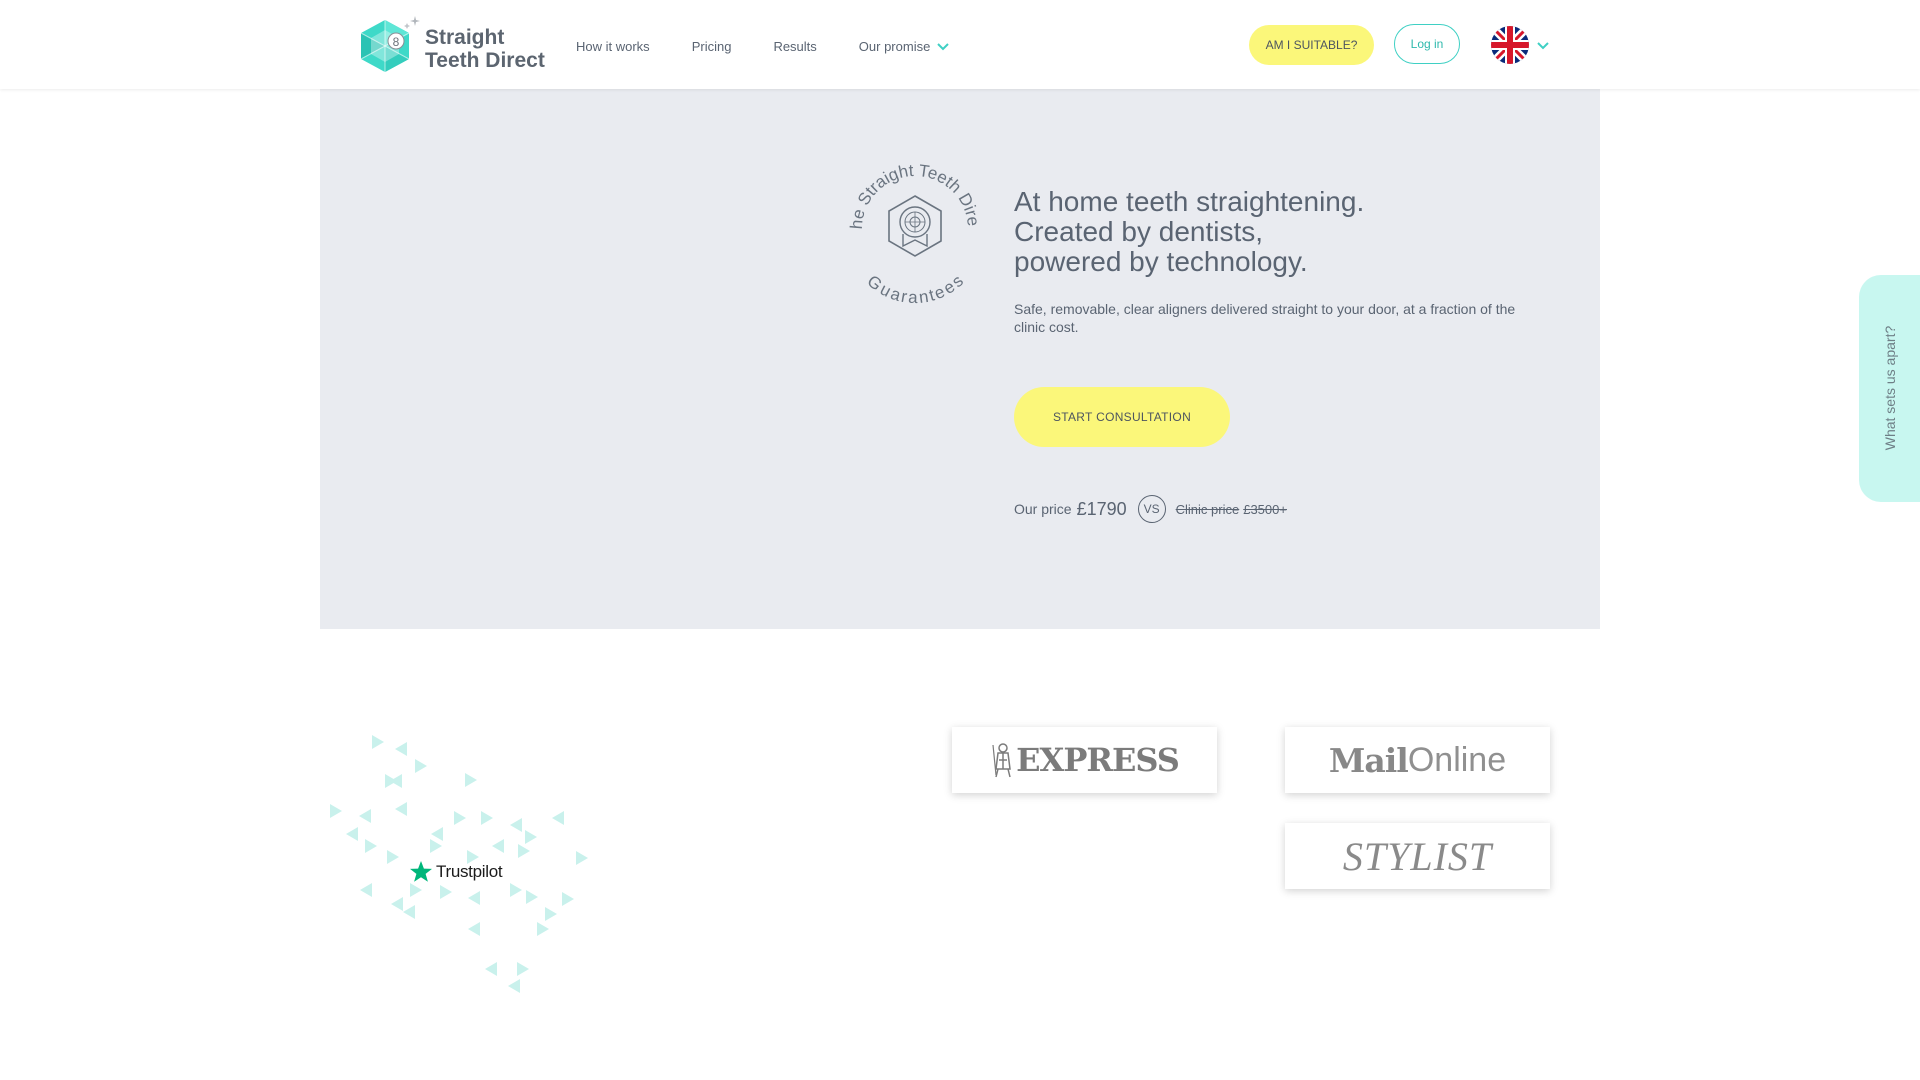 Image resolution: width=1920 pixels, height=1080 pixels. What do you see at coordinates (1265, 509) in the screenshot?
I see `clinic-price-value: £3500+` at bounding box center [1265, 509].